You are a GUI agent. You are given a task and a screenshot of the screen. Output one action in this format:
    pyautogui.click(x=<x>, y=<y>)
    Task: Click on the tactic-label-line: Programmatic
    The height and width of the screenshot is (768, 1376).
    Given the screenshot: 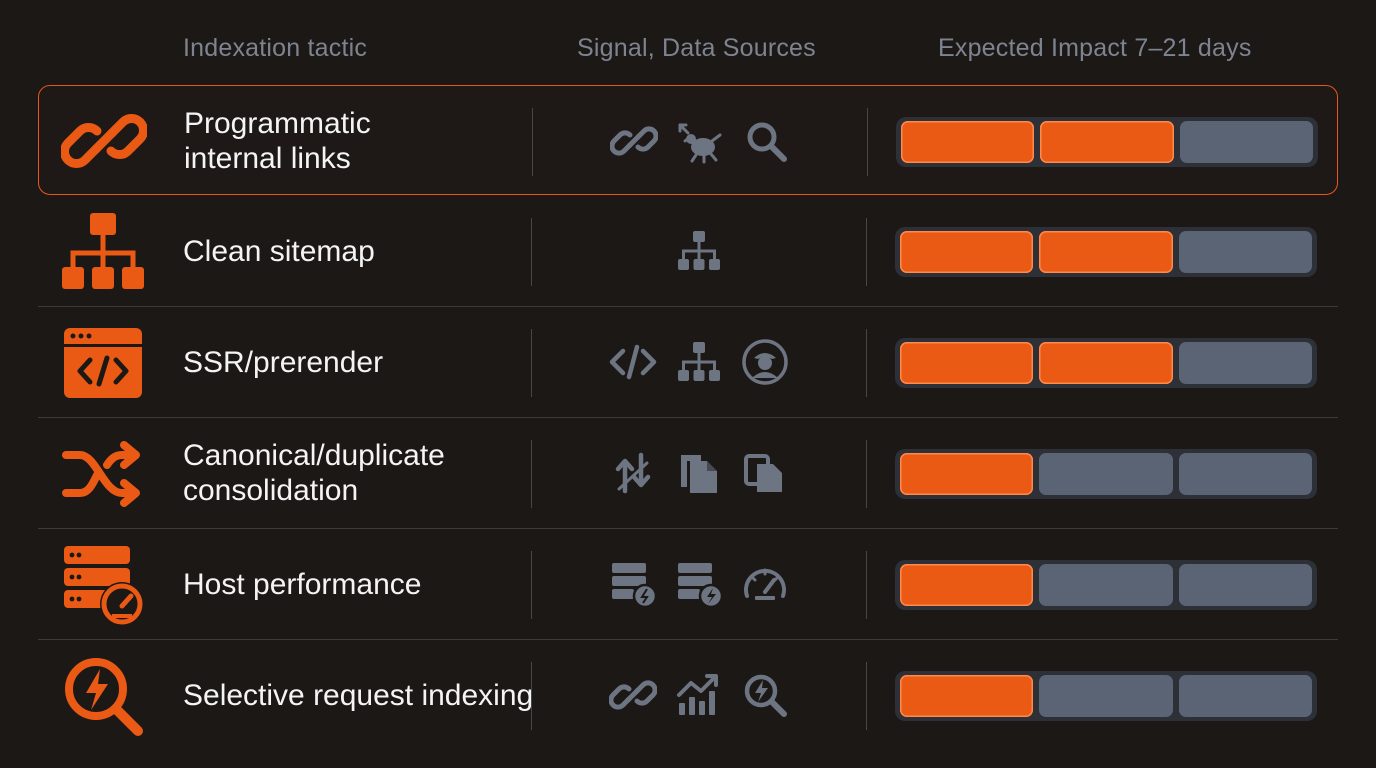 What is the action you would take?
    pyautogui.click(x=277, y=123)
    